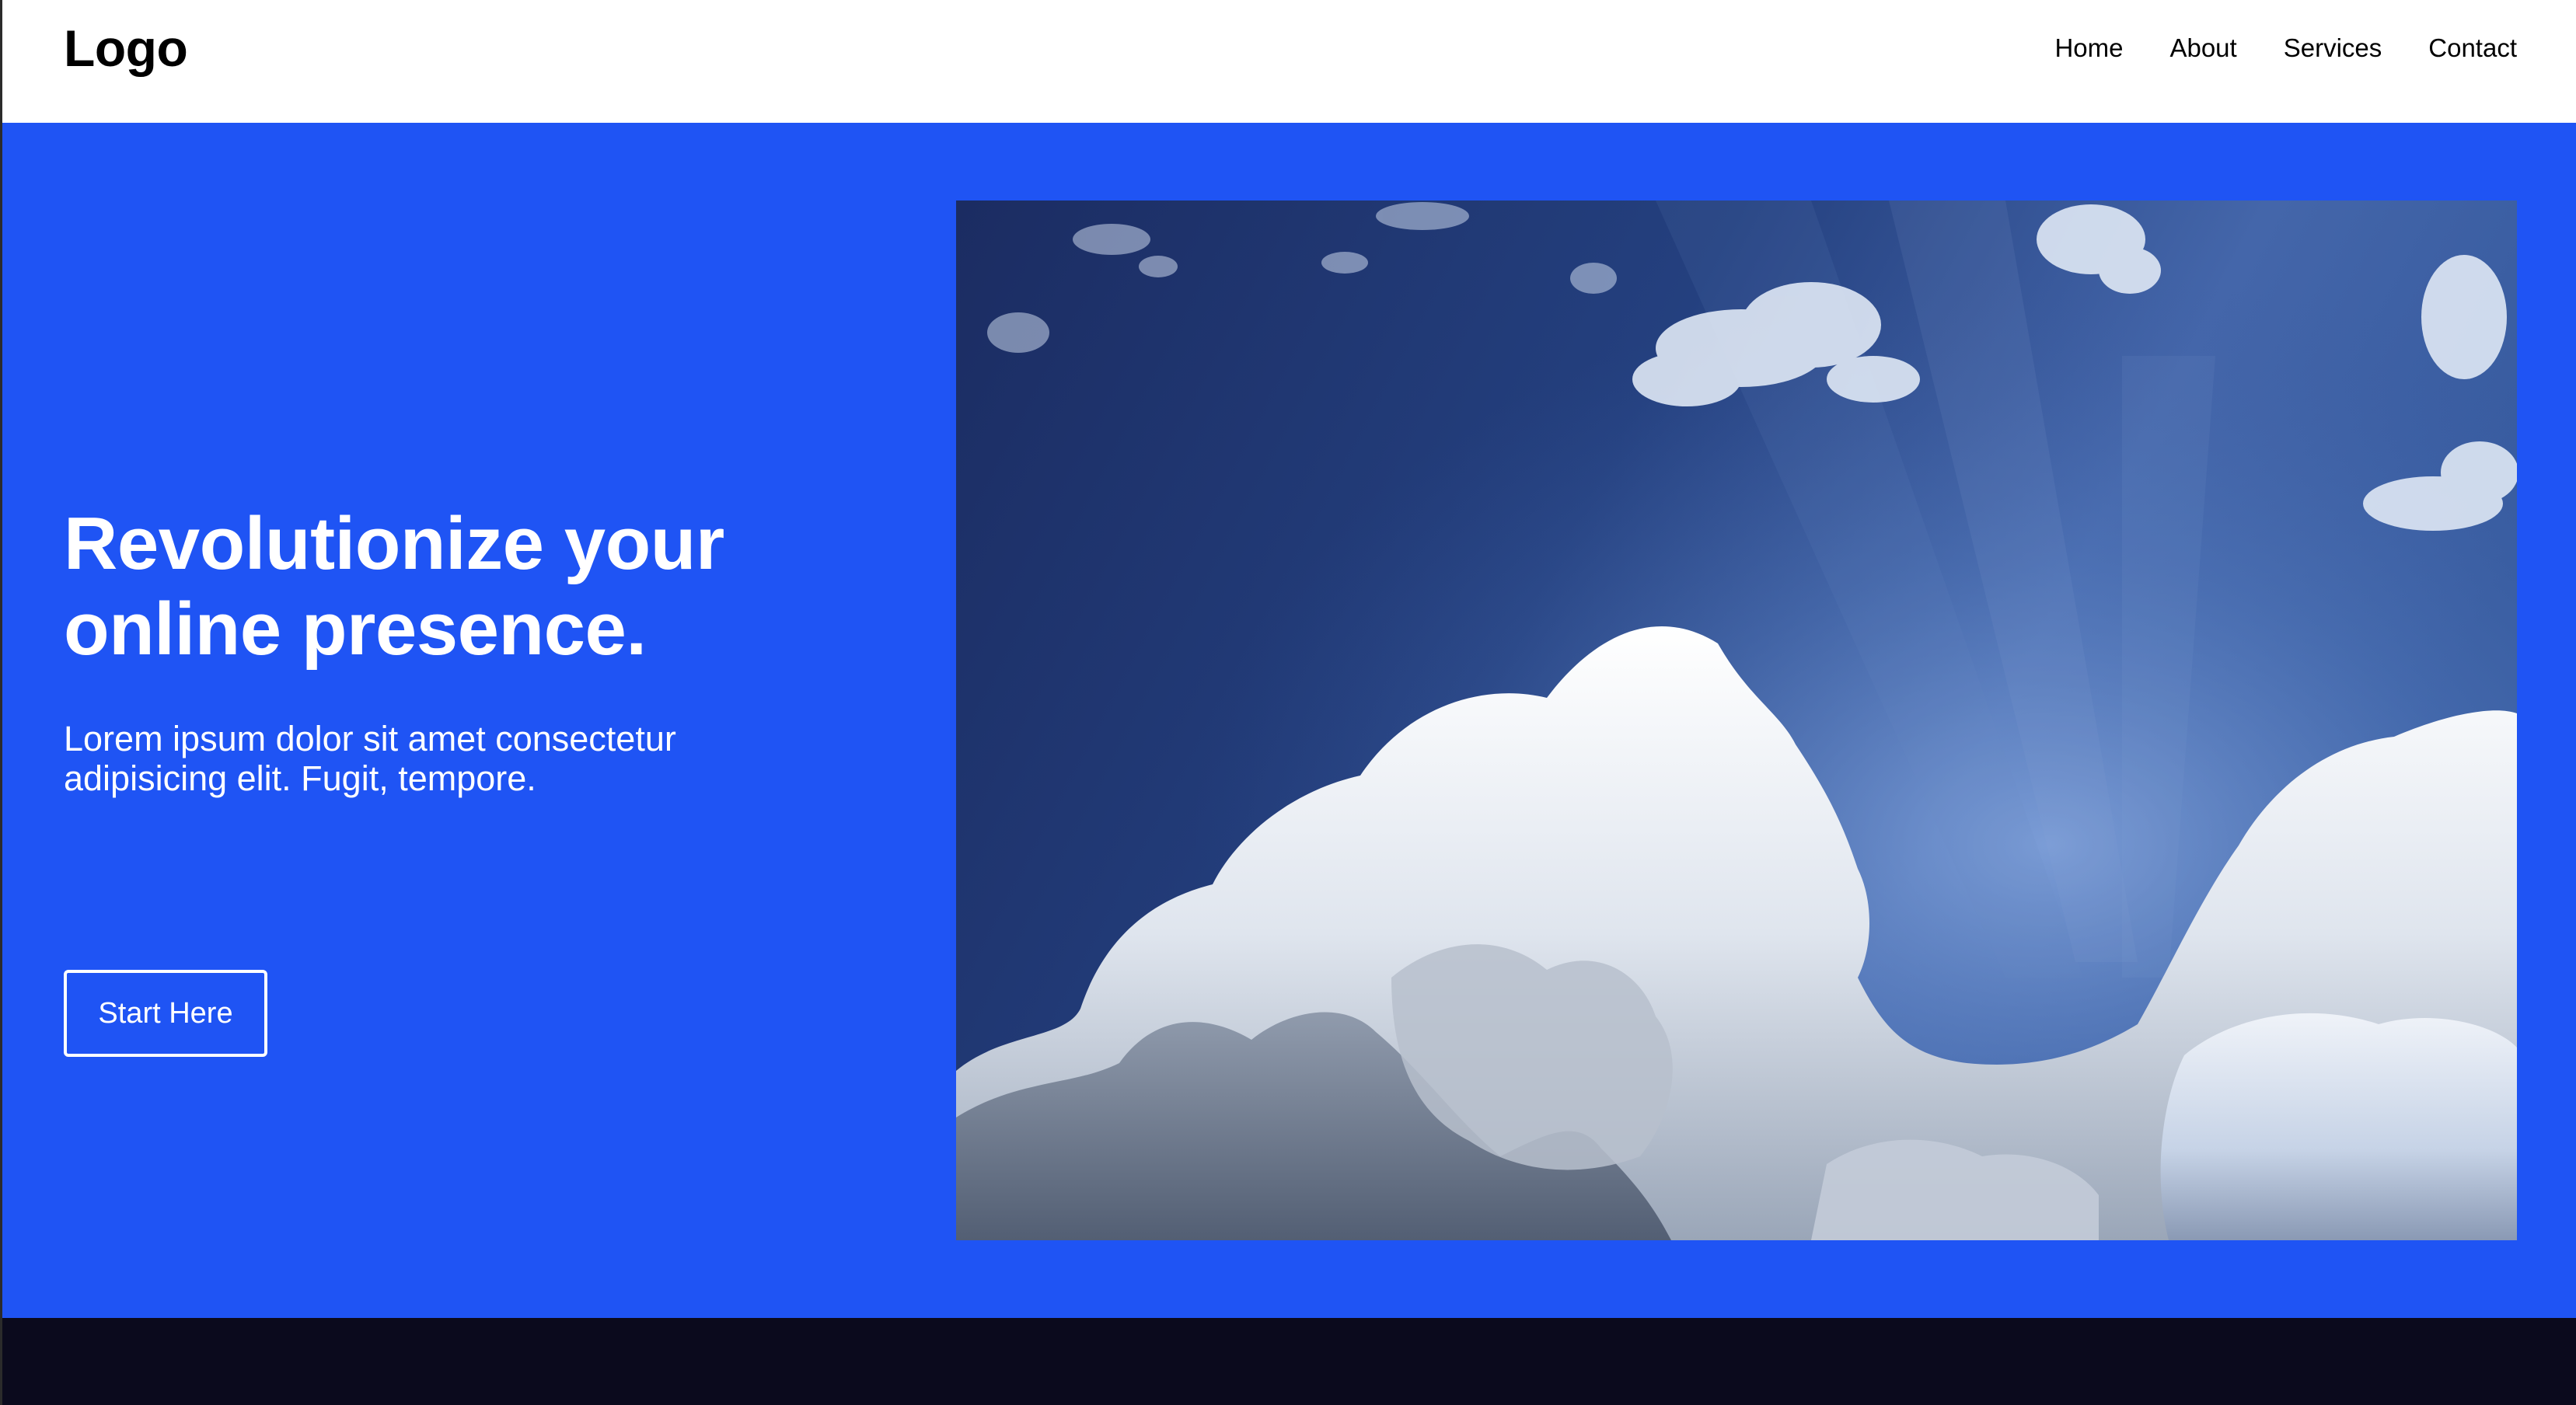 The height and width of the screenshot is (1405, 2576). Describe the element at coordinates (2088, 48) in the screenshot. I see `nav-link-home: Home` at that location.